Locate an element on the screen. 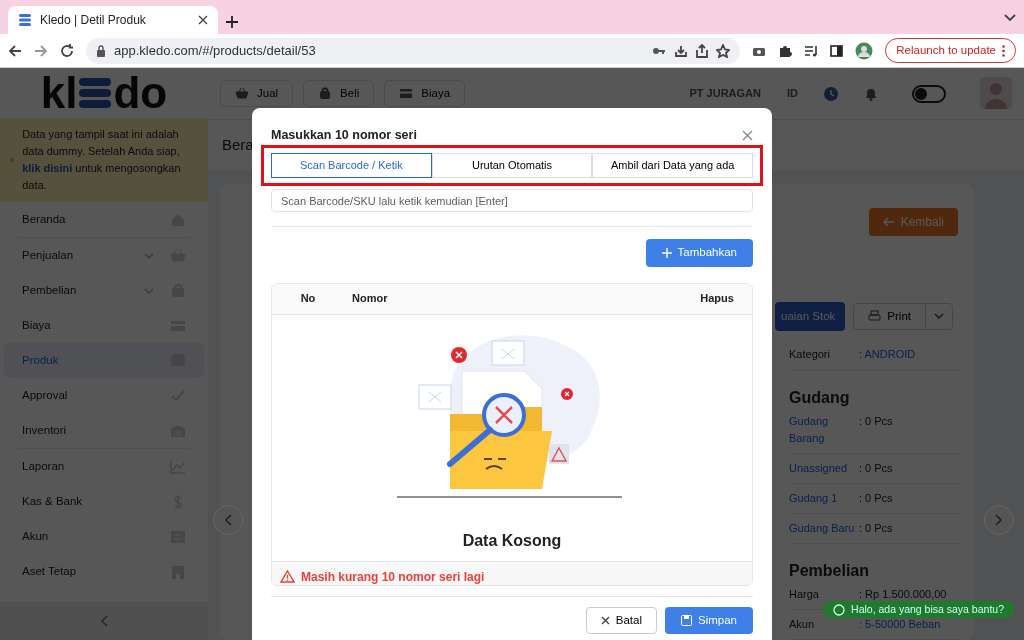 This screenshot has height=640, width=1024. empty-state-title: Data Kosong is located at coordinates (512, 540).